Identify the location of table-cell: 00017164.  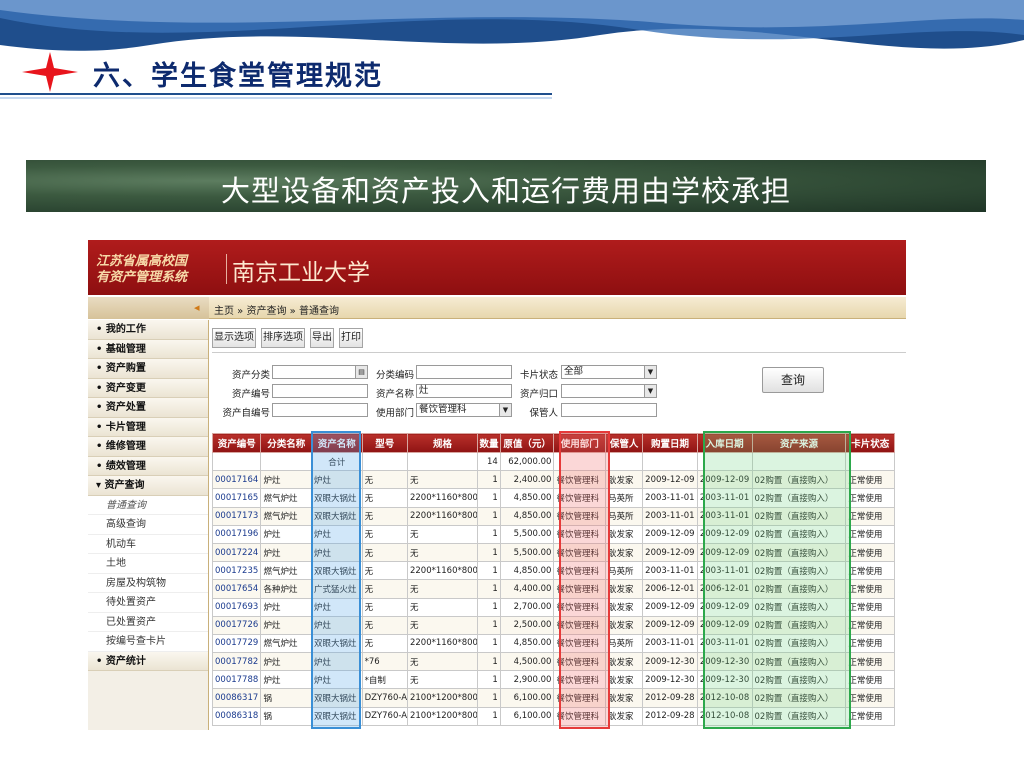
(236, 480).